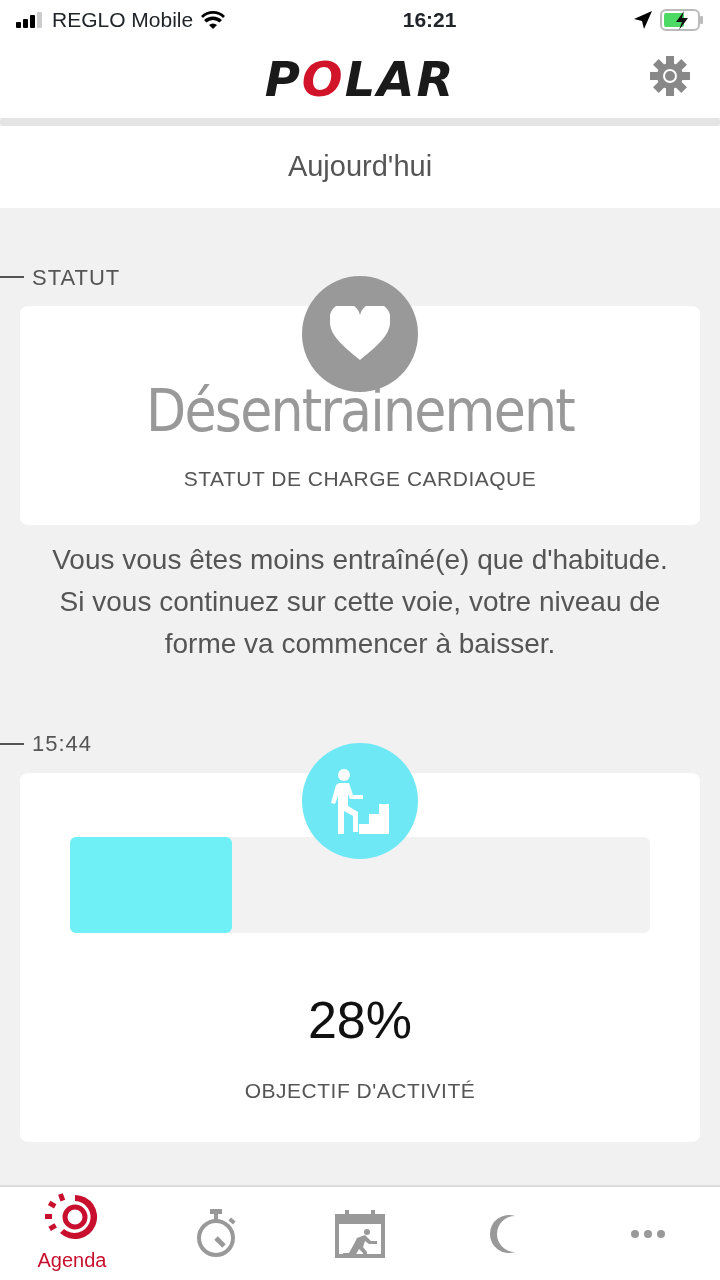 The height and width of the screenshot is (1280, 720). Describe the element at coordinates (360, 79) in the screenshot. I see `brand-logo: POLAR` at that location.